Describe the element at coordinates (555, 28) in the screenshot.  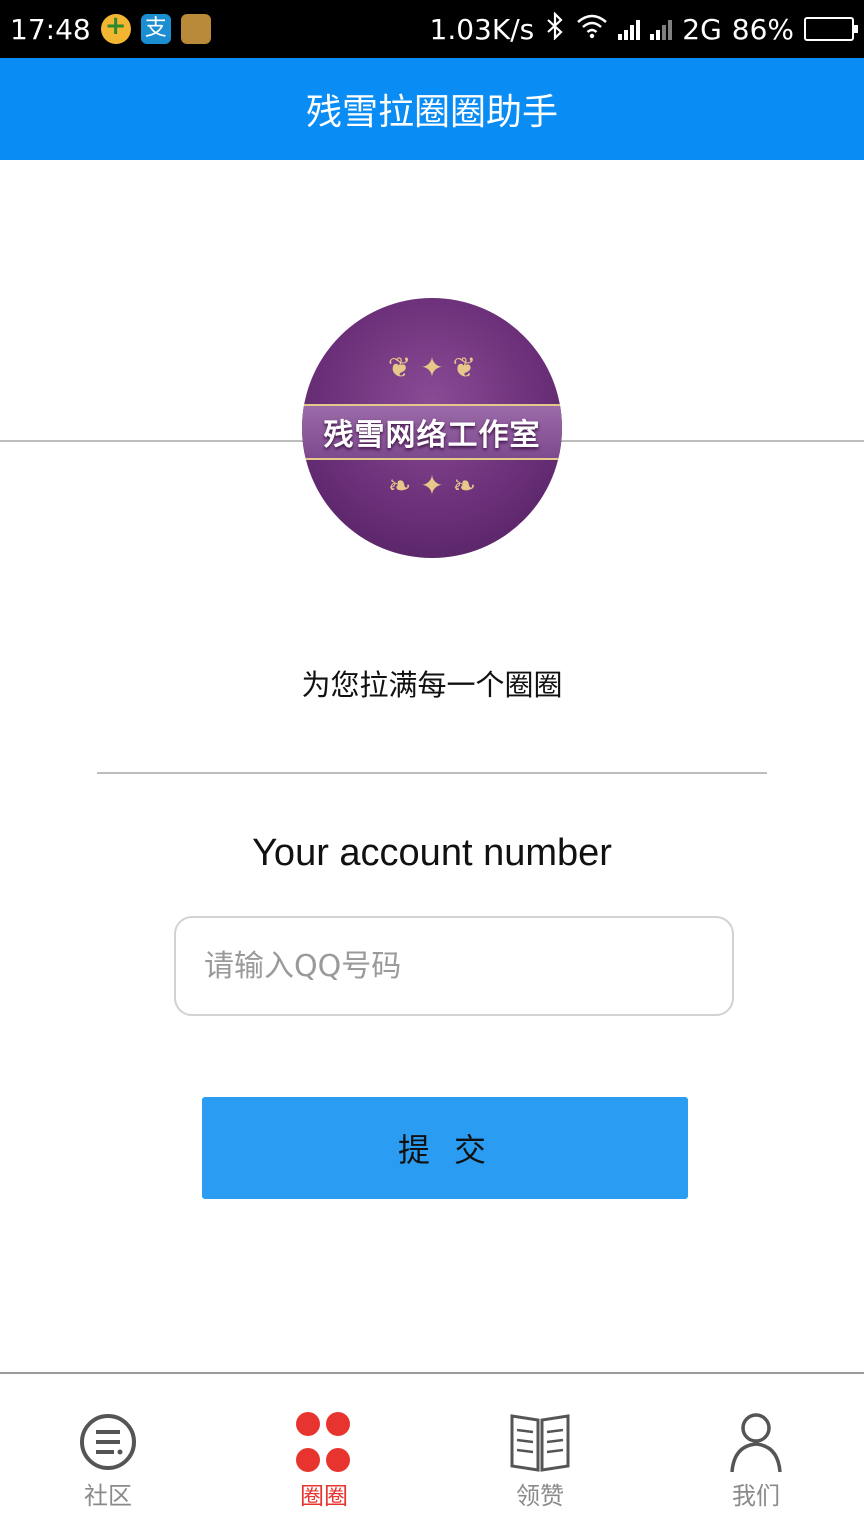
I see `bluetooth-icon` at that location.